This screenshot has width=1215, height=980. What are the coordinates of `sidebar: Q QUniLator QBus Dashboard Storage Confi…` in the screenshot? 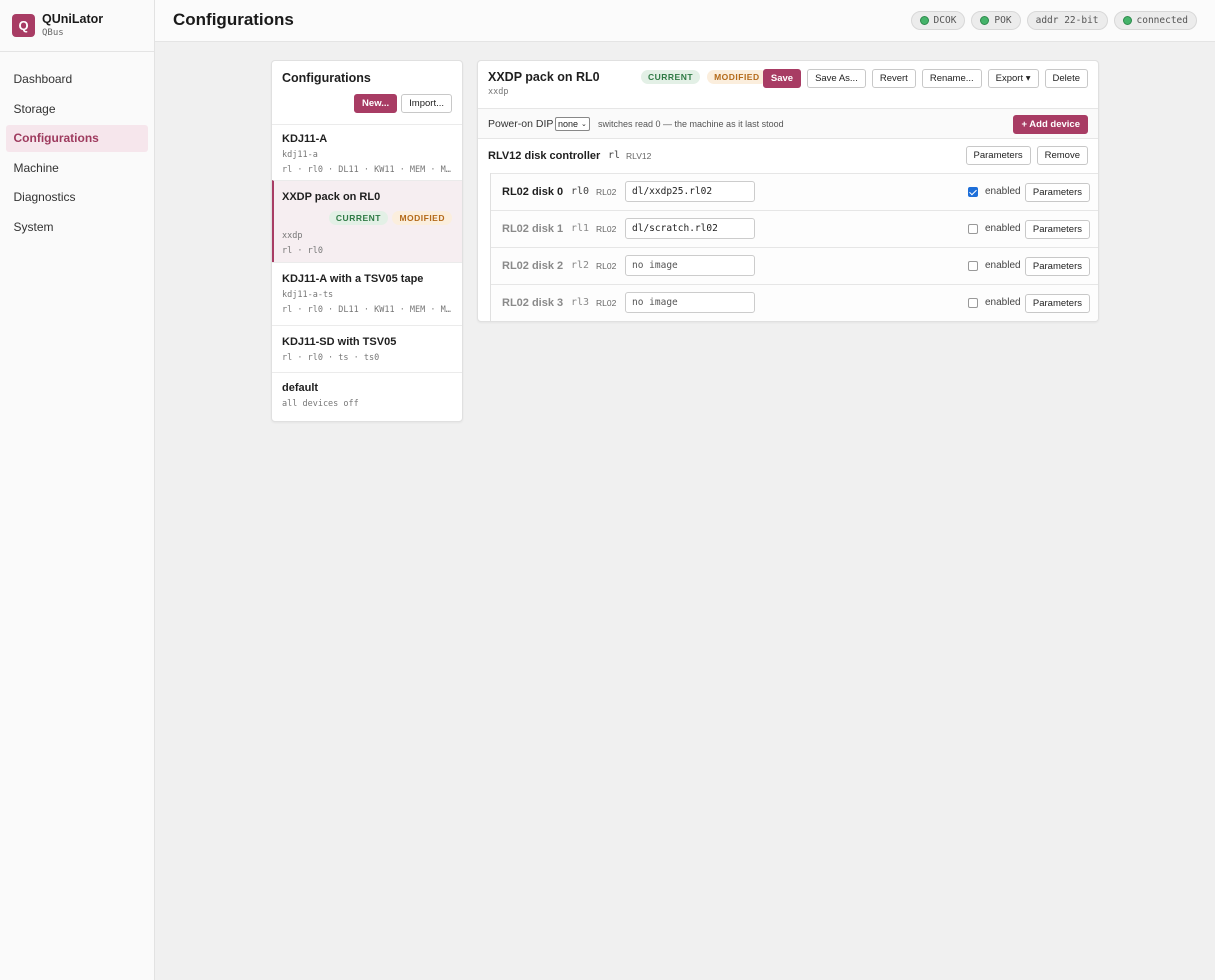 It's located at (77, 490).